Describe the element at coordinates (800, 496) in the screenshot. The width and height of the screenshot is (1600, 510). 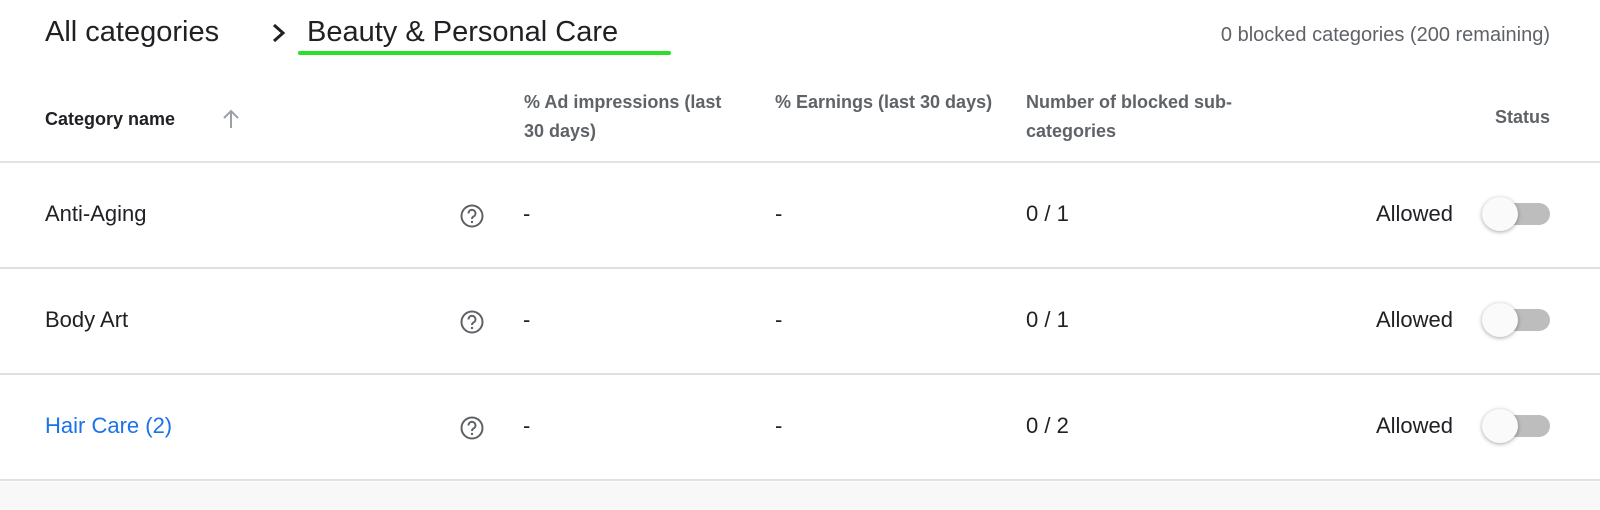
I see `table-footer` at that location.